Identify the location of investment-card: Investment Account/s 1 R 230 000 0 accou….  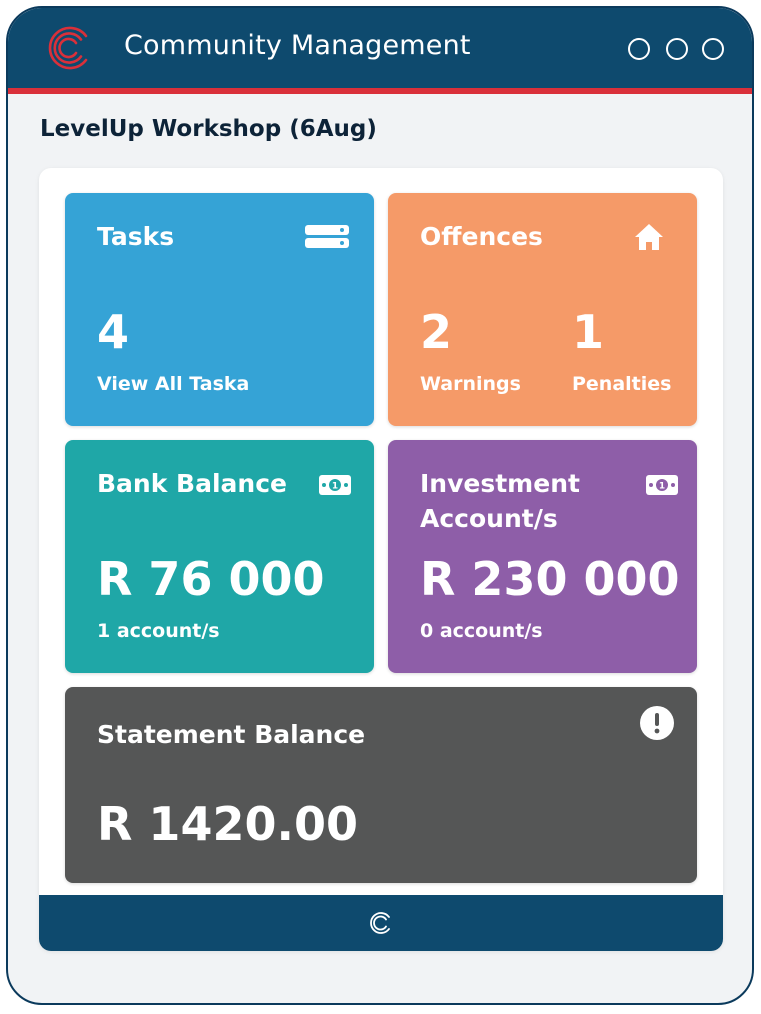
(542, 556).